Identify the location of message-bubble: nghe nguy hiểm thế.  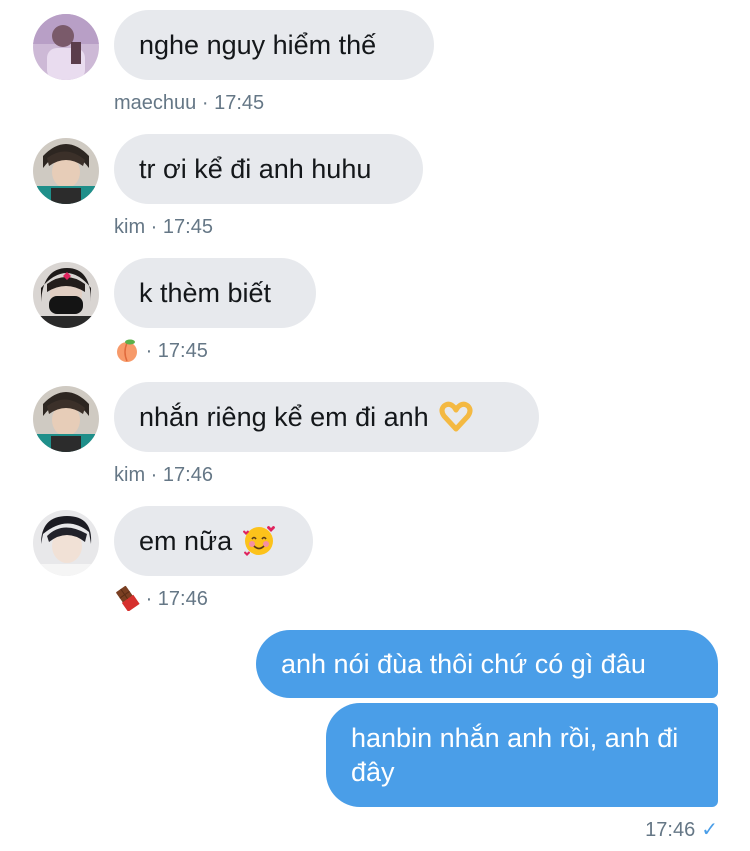
(274, 45).